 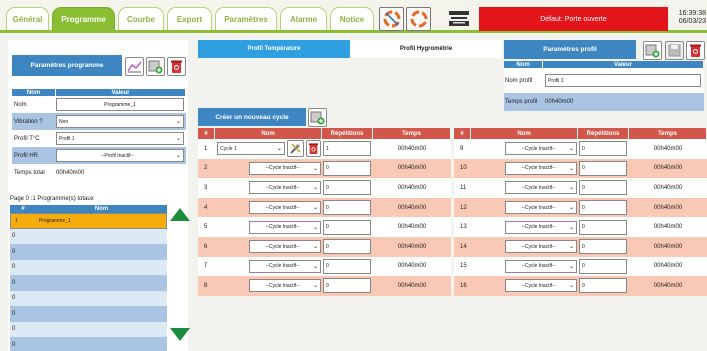 I want to click on cycle-row: 11 --Cycle Inactif-- ⌄ 0 00h40m00, so click(x=580, y=188).